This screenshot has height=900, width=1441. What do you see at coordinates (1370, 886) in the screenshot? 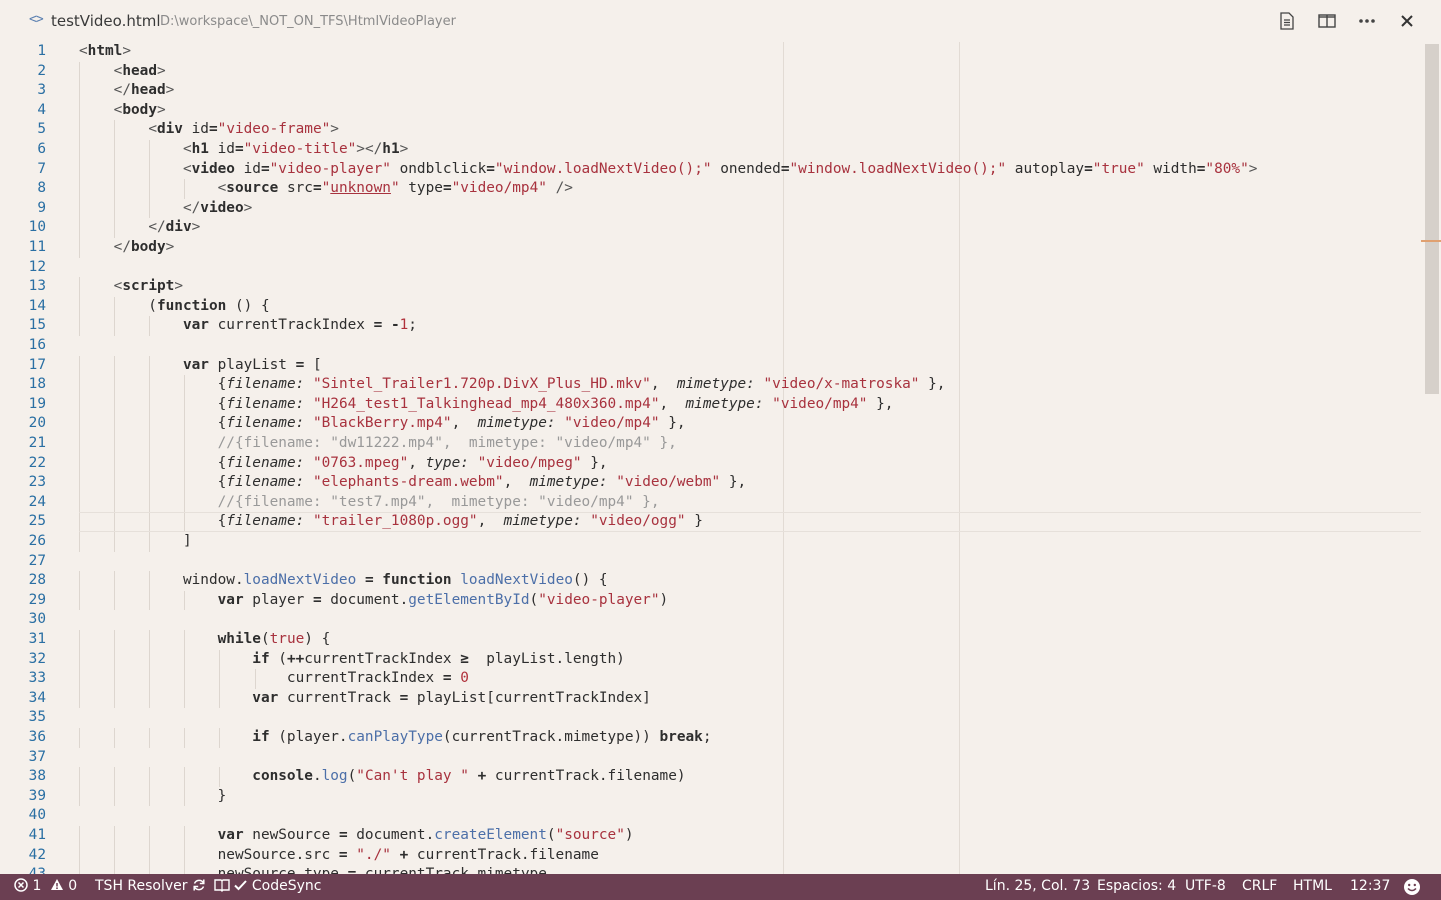
I see `clock: 12:37` at bounding box center [1370, 886].